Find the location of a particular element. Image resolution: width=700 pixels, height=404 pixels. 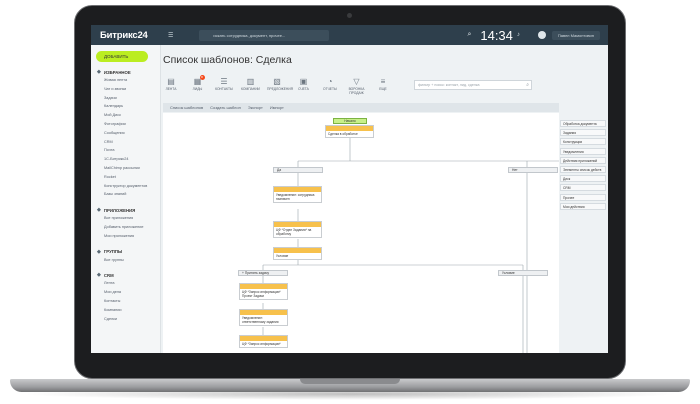

branch-label: Да is located at coordinates (298, 170).